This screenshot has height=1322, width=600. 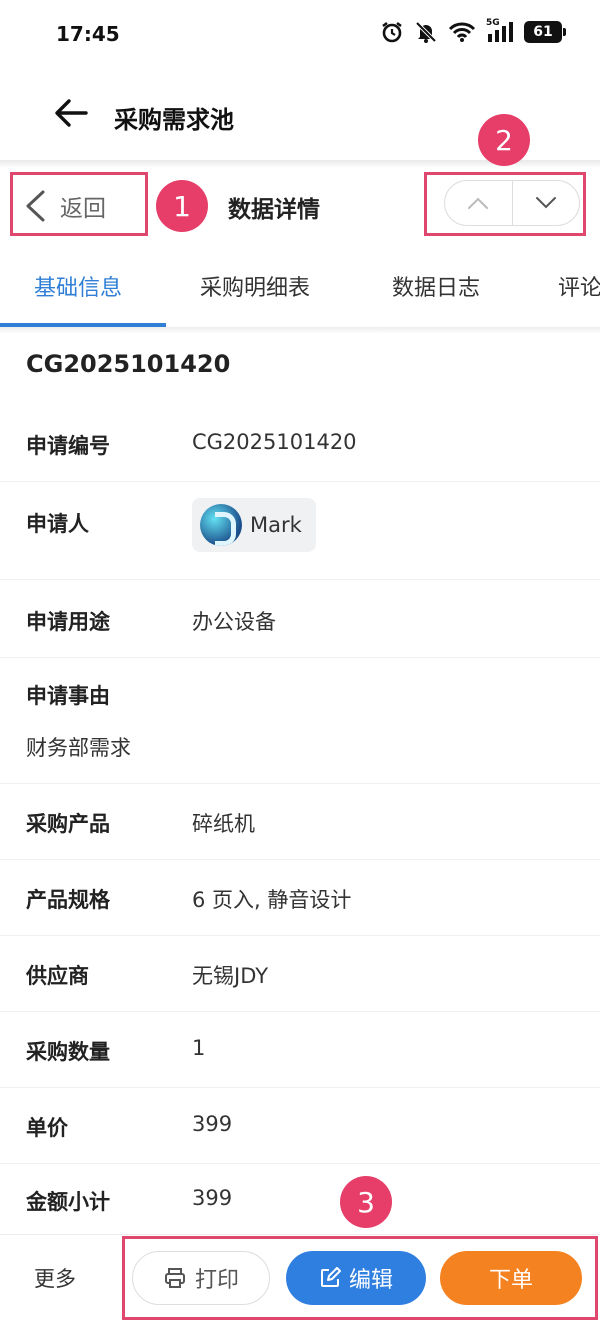 What do you see at coordinates (221, 525) in the screenshot?
I see `avatar` at bounding box center [221, 525].